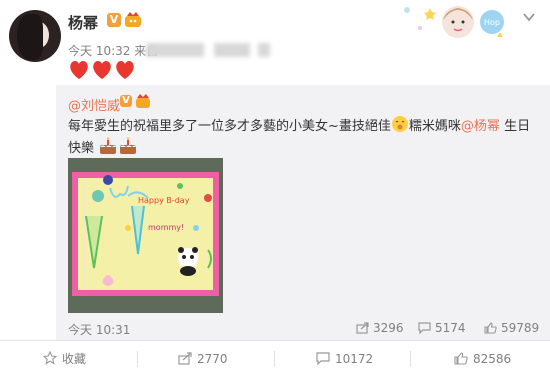 The image size is (550, 376). What do you see at coordinates (102, 70) in the screenshot?
I see `hearts-emoji` at bounding box center [102, 70].